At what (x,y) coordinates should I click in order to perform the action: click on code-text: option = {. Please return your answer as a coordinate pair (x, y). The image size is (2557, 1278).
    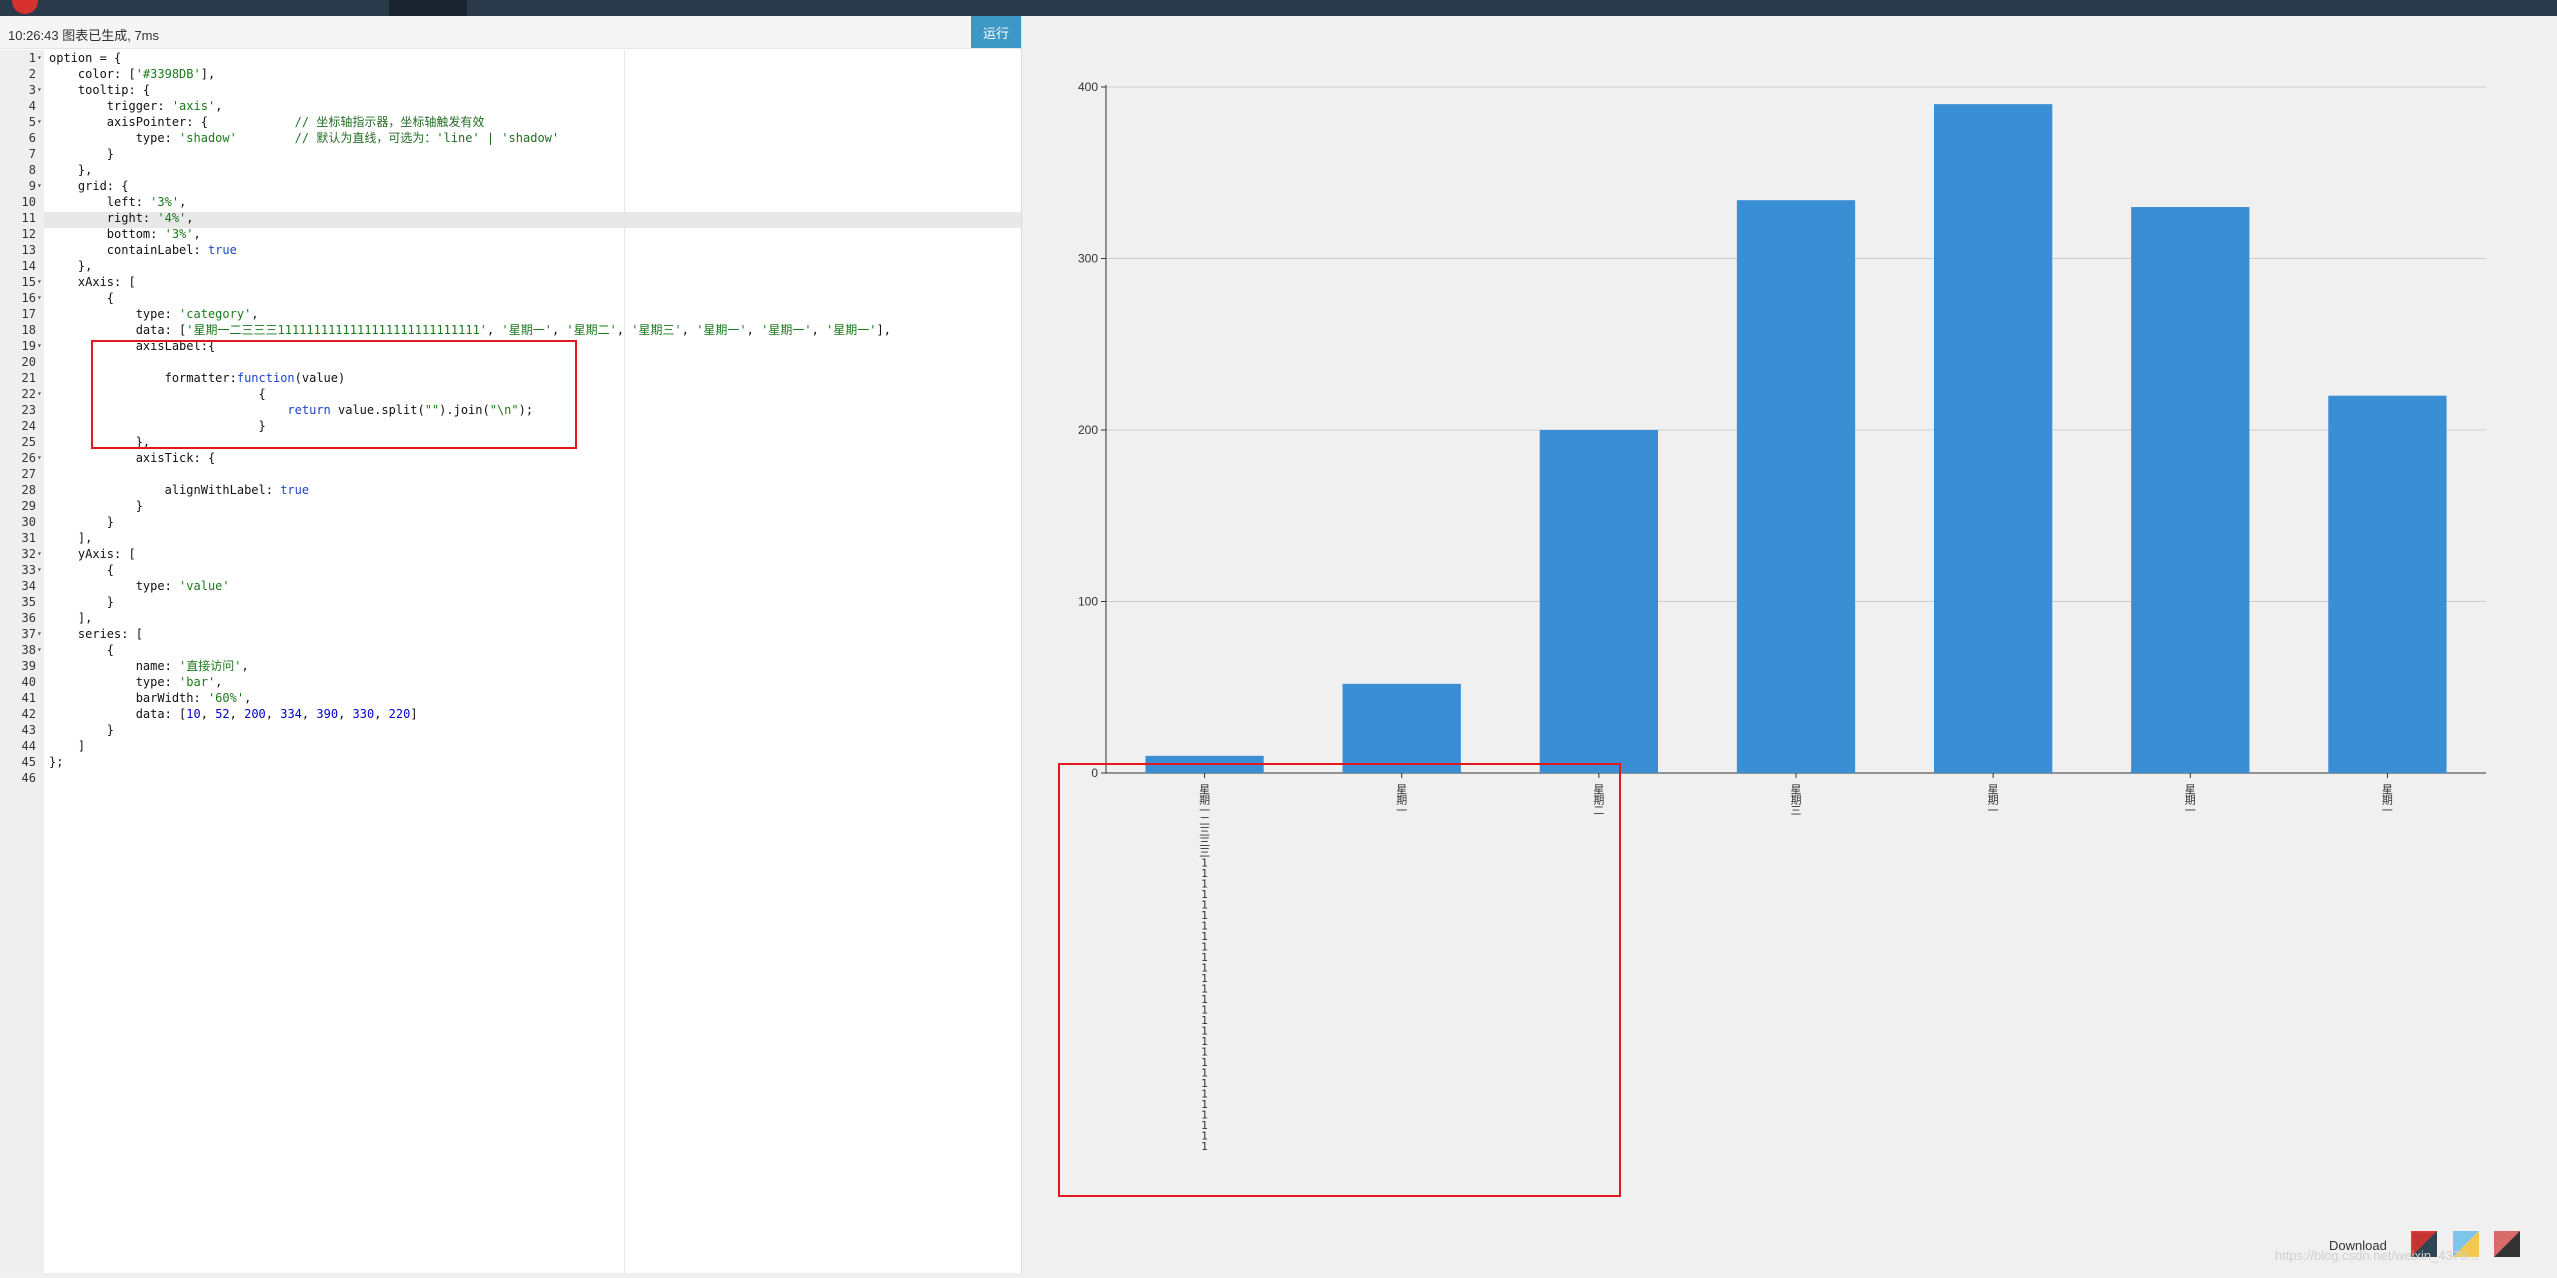
    Looking at the image, I should click on (85, 58).